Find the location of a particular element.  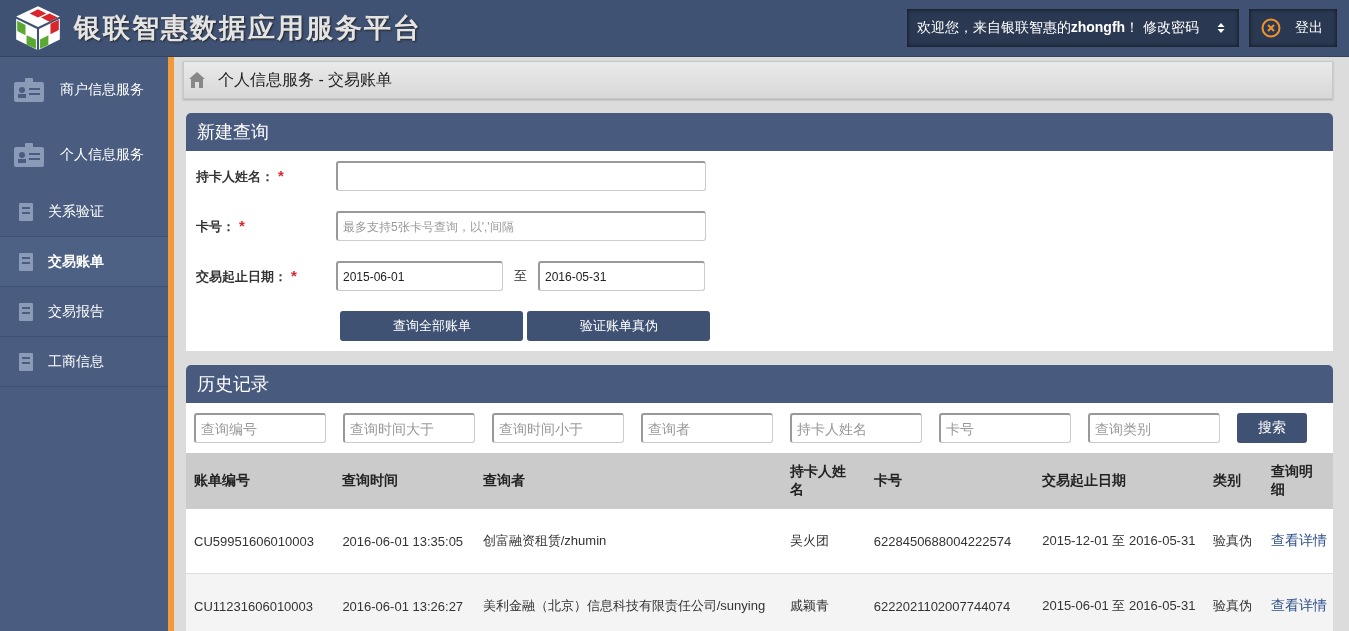

filter-field: 查询时间大于 is located at coordinates (409, 428).